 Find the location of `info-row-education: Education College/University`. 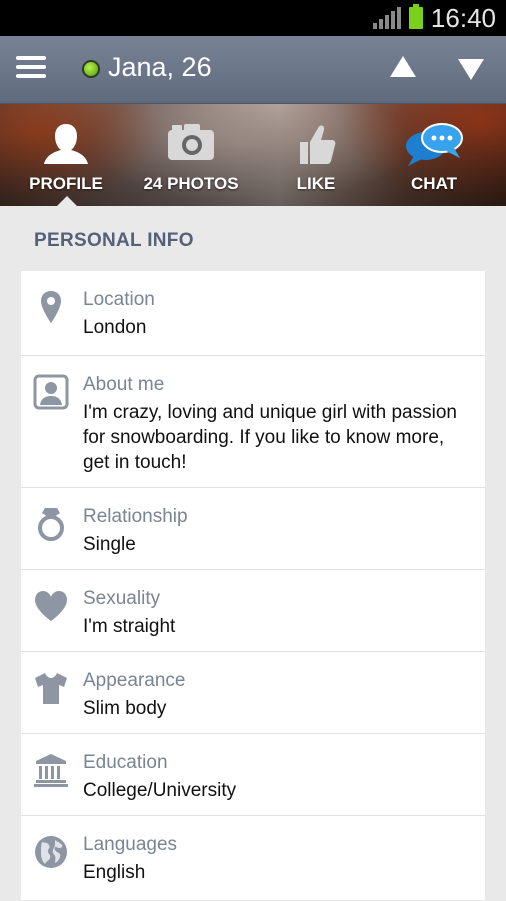

info-row-education: Education College/University is located at coordinates (253, 774).